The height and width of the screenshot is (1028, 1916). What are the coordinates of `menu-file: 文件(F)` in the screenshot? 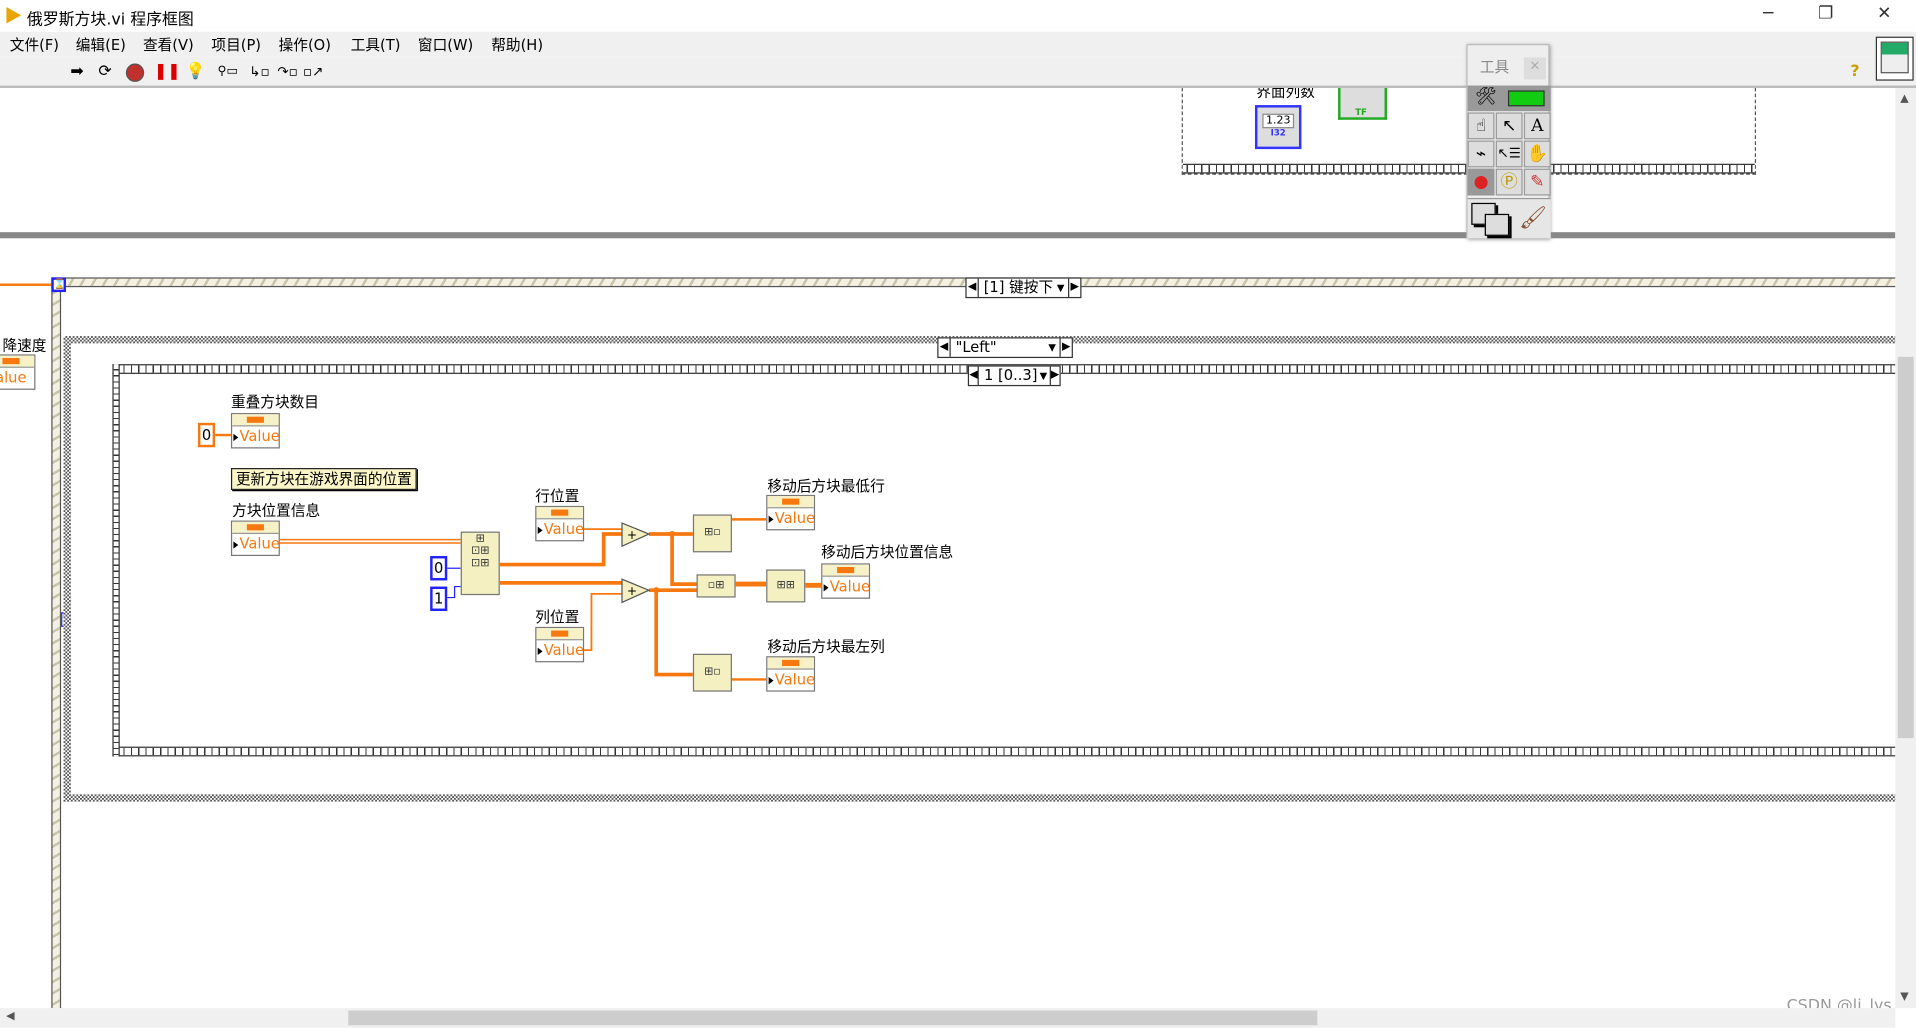 It's located at (34, 44).